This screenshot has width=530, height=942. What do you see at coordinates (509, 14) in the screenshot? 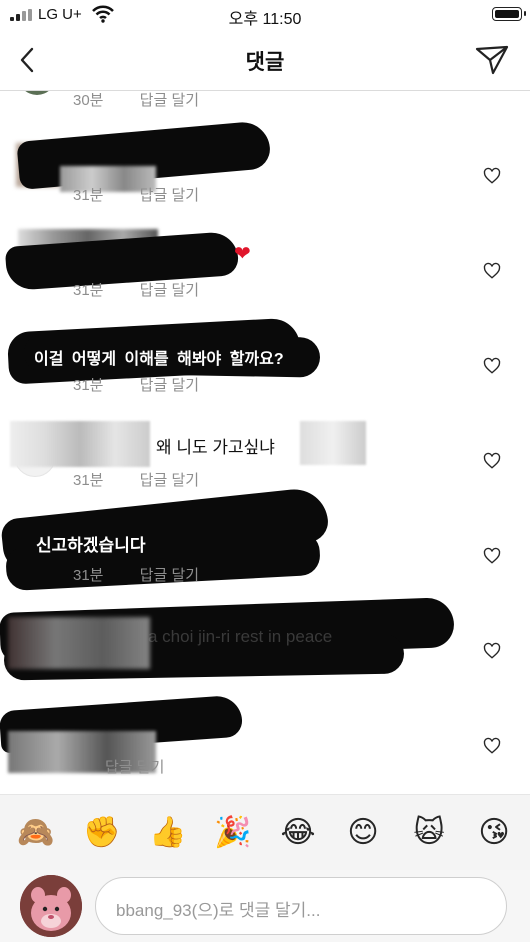
I see `battery-icon` at bounding box center [509, 14].